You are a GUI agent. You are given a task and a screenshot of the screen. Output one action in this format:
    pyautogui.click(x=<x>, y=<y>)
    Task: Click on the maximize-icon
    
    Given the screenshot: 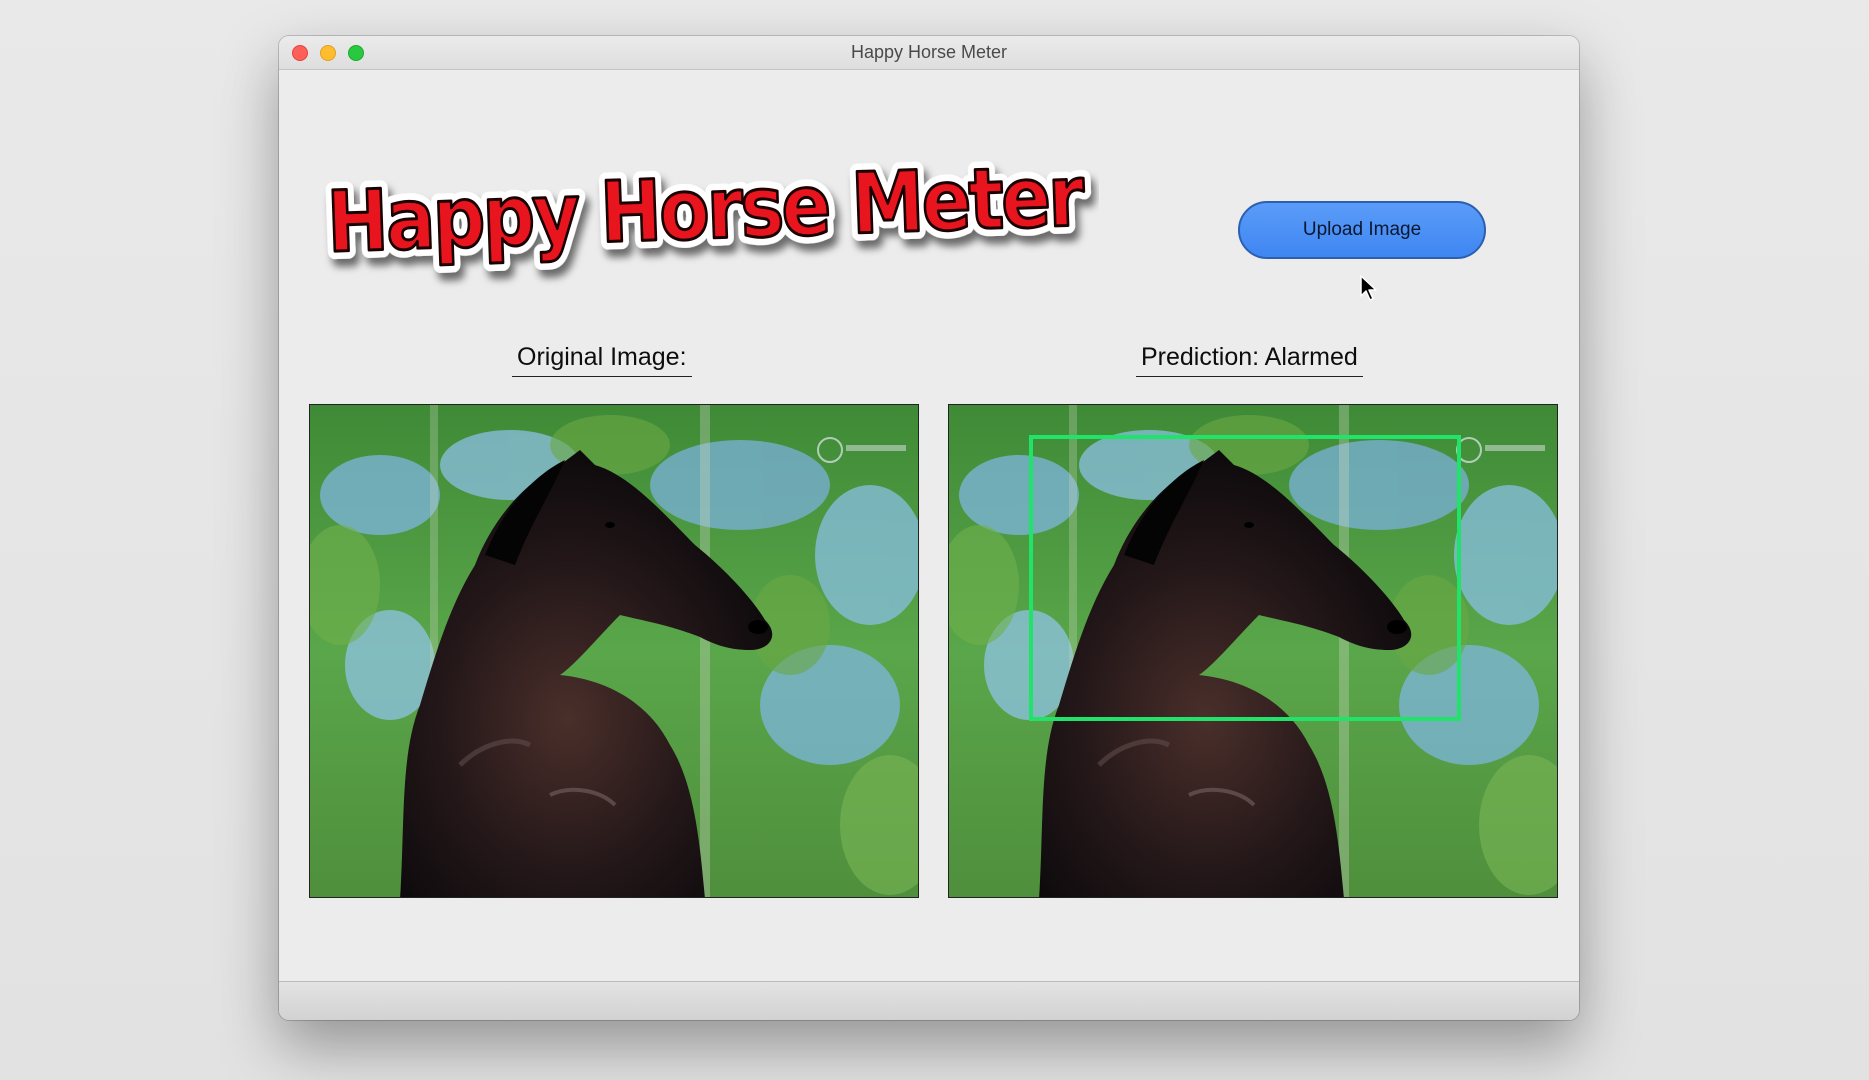 What is the action you would take?
    pyautogui.click(x=356, y=53)
    